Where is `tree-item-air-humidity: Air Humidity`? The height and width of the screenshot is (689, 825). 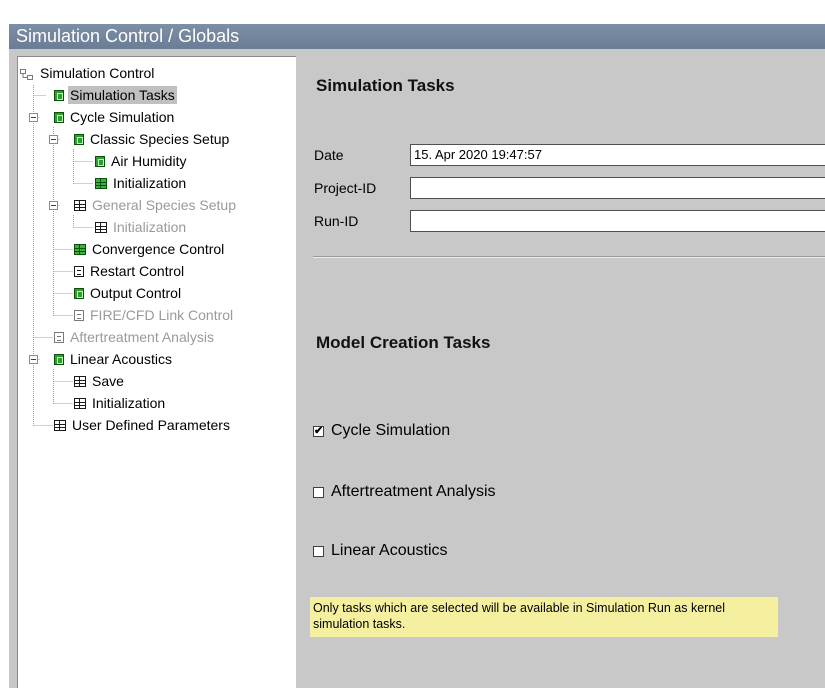
tree-item-air-humidity: Air Humidity is located at coordinates (141, 161).